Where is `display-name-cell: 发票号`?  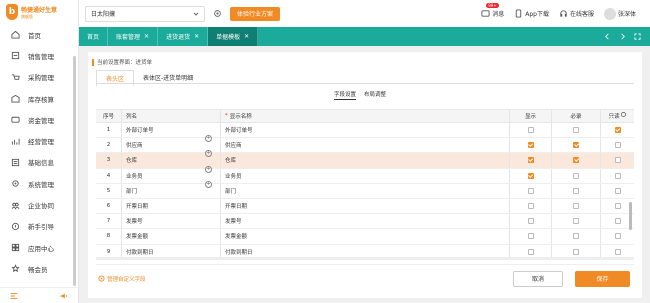 display-name-cell: 发票号 is located at coordinates (365, 221).